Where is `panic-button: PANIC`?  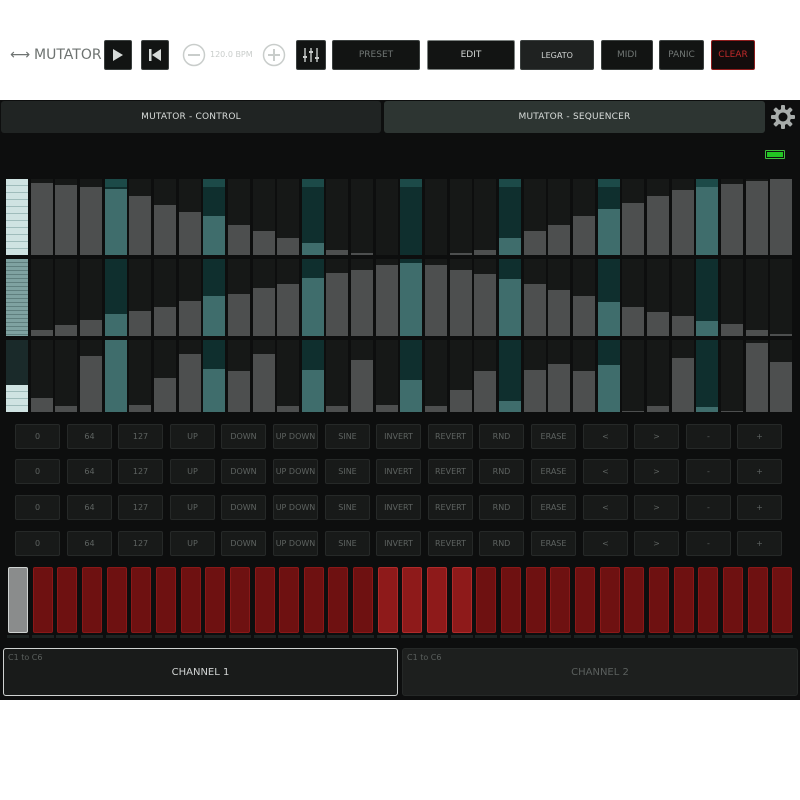 panic-button: PANIC is located at coordinates (681, 55).